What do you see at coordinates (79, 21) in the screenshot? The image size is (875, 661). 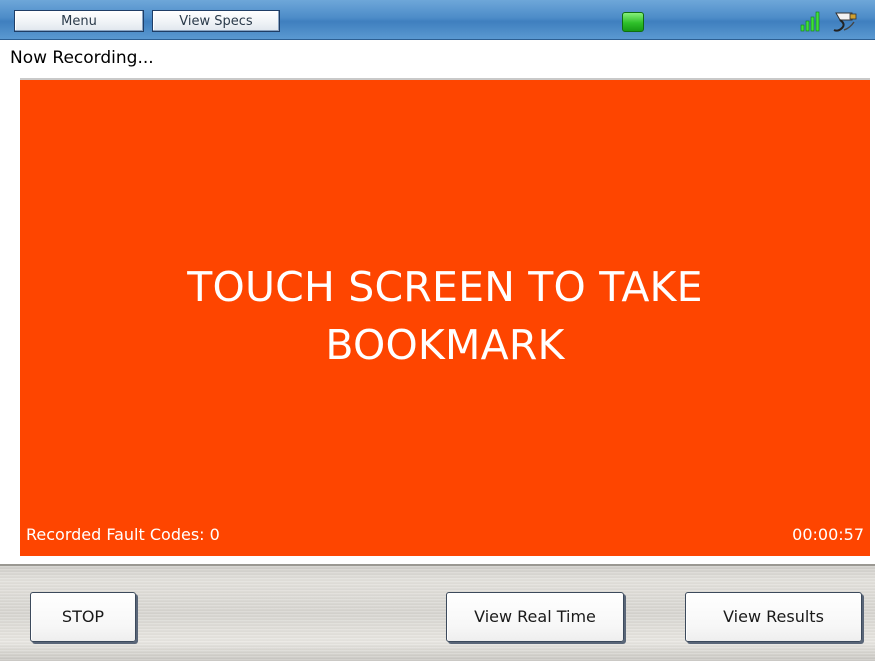 I see `menu-button: Menu` at bounding box center [79, 21].